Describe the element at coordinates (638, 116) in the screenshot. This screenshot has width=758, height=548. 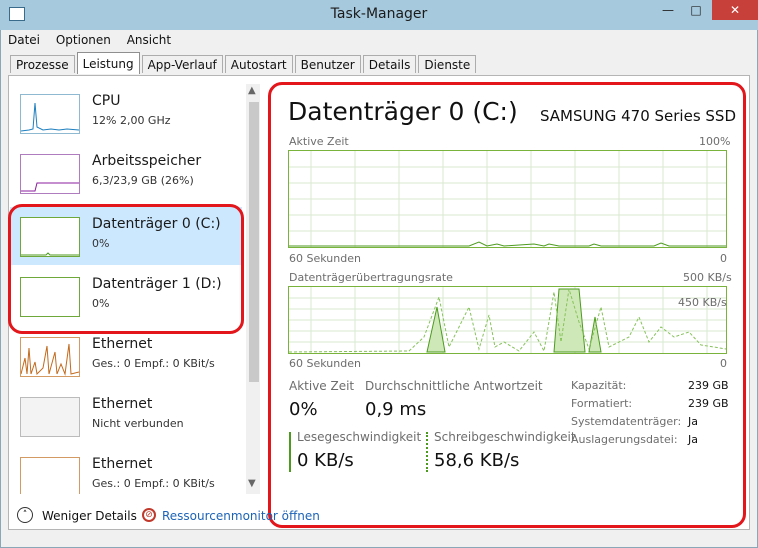
I see `disk-model: SAMSUNG 470 Series SSD` at that location.